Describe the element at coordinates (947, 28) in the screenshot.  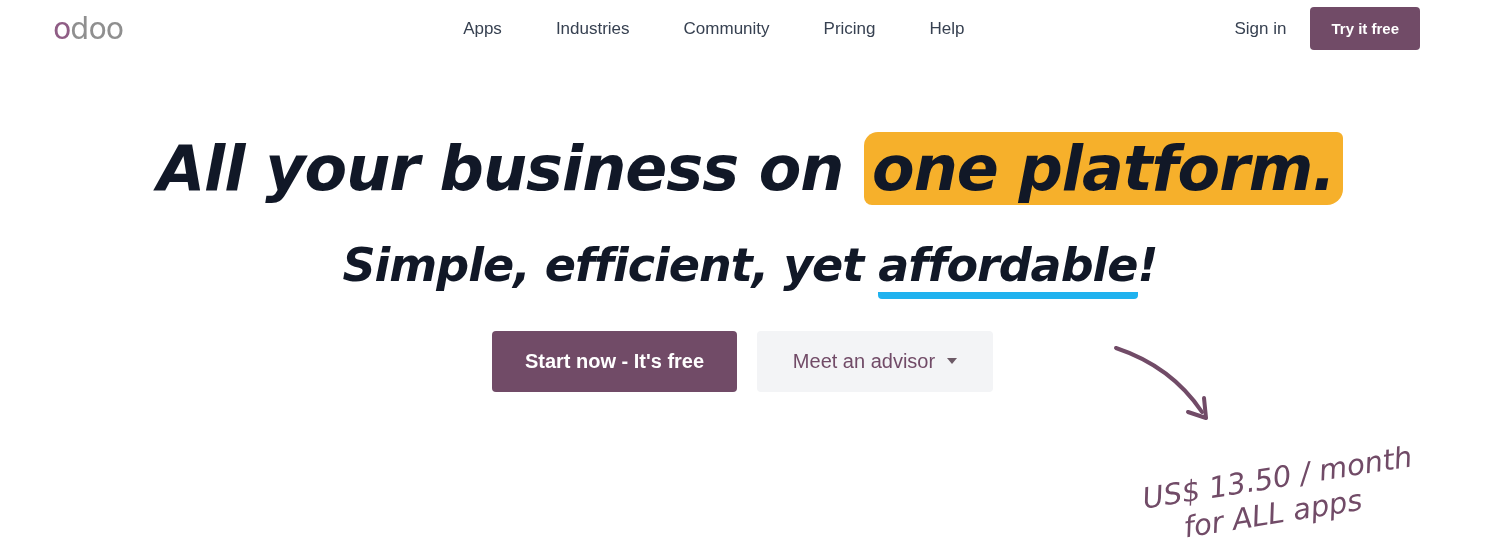
I see `nav-link: Help` at that location.